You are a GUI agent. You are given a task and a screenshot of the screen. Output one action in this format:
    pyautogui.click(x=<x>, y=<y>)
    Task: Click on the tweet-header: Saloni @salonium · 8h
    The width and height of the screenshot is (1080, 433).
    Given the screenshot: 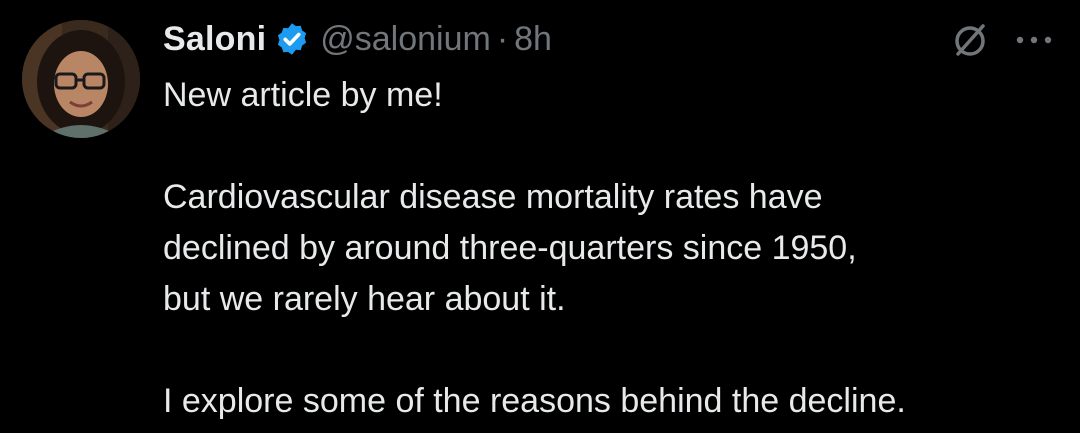 What is the action you would take?
    pyautogui.click(x=357, y=39)
    